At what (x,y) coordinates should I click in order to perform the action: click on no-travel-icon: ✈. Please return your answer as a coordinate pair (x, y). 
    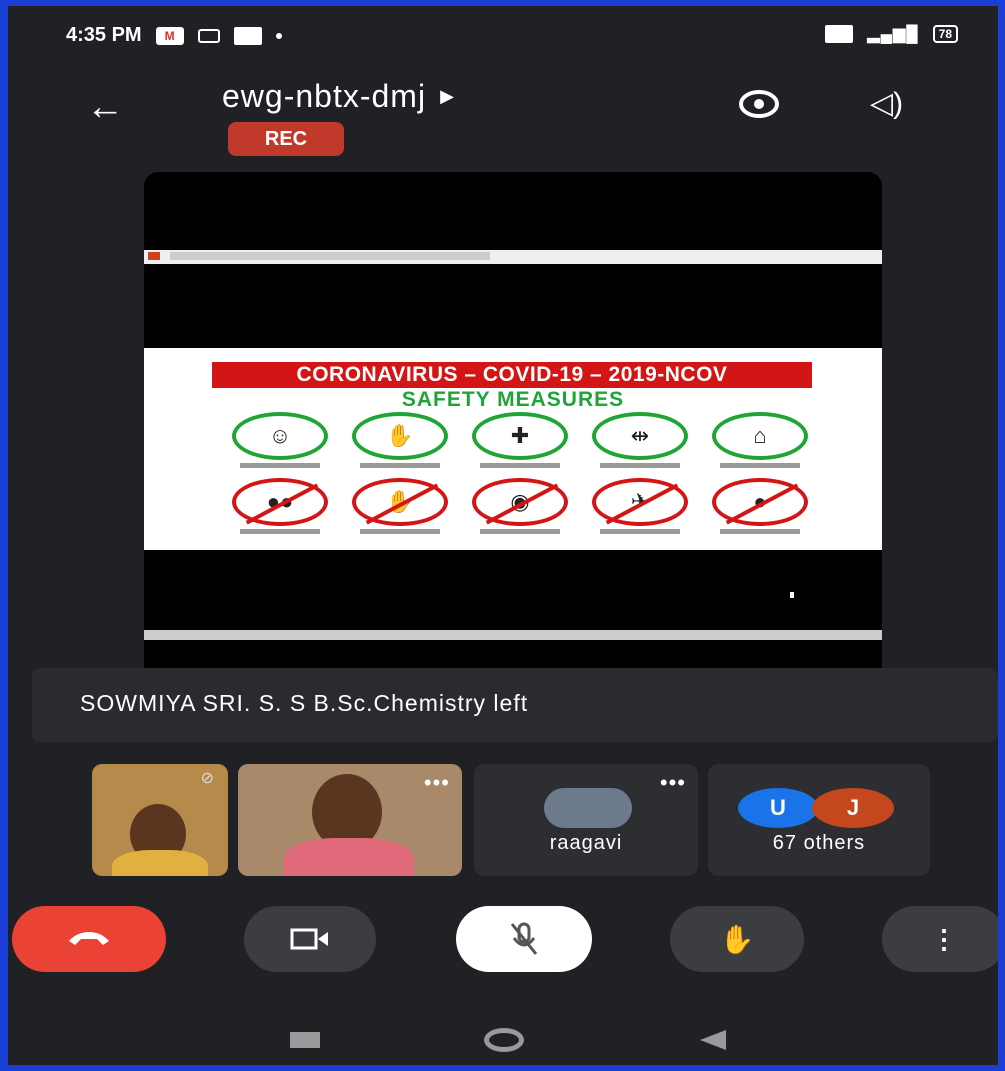
    Looking at the image, I should click on (640, 502).